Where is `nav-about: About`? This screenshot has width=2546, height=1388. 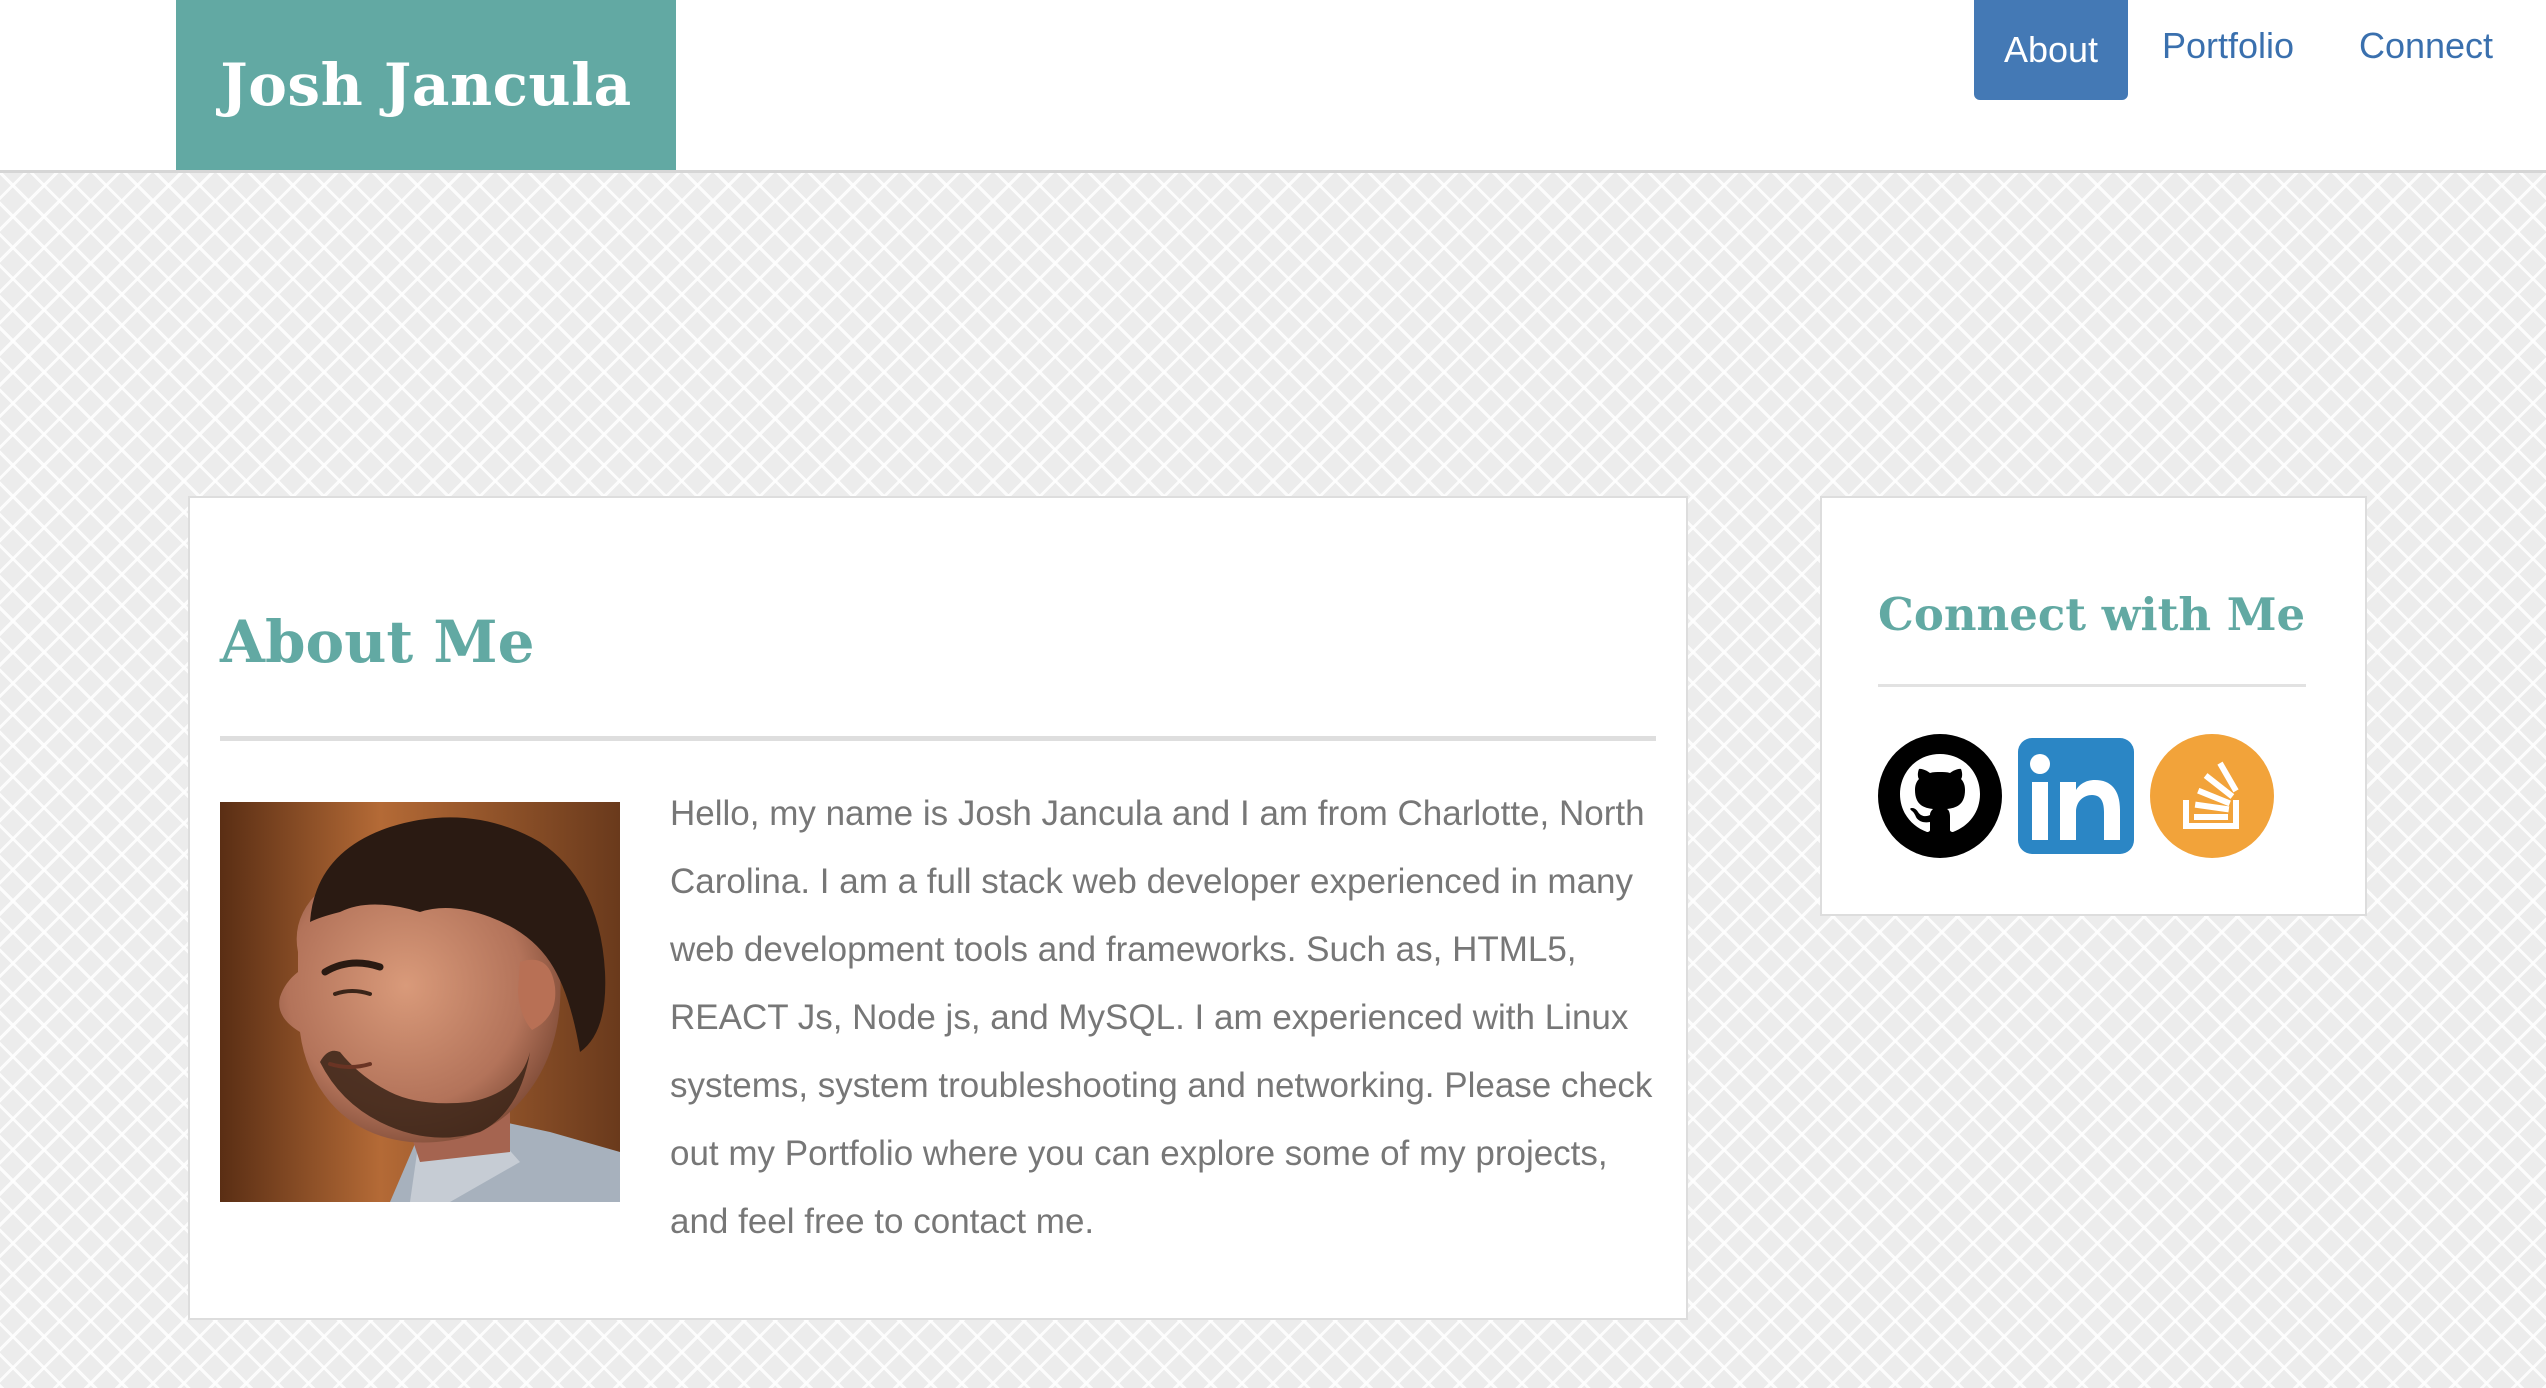
nav-about: About is located at coordinates (2051, 50).